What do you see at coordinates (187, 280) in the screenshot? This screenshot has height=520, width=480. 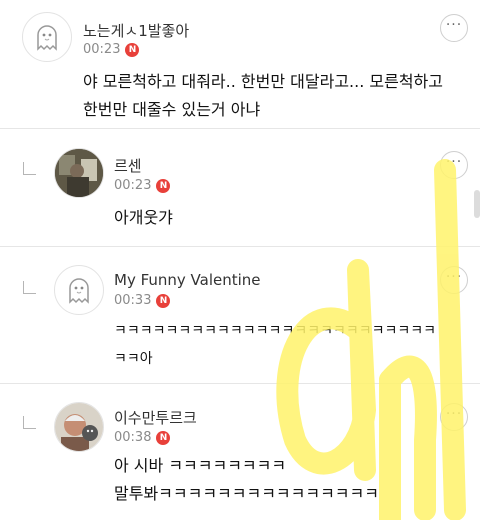 I see `comment-author: My Funny Valentine` at bounding box center [187, 280].